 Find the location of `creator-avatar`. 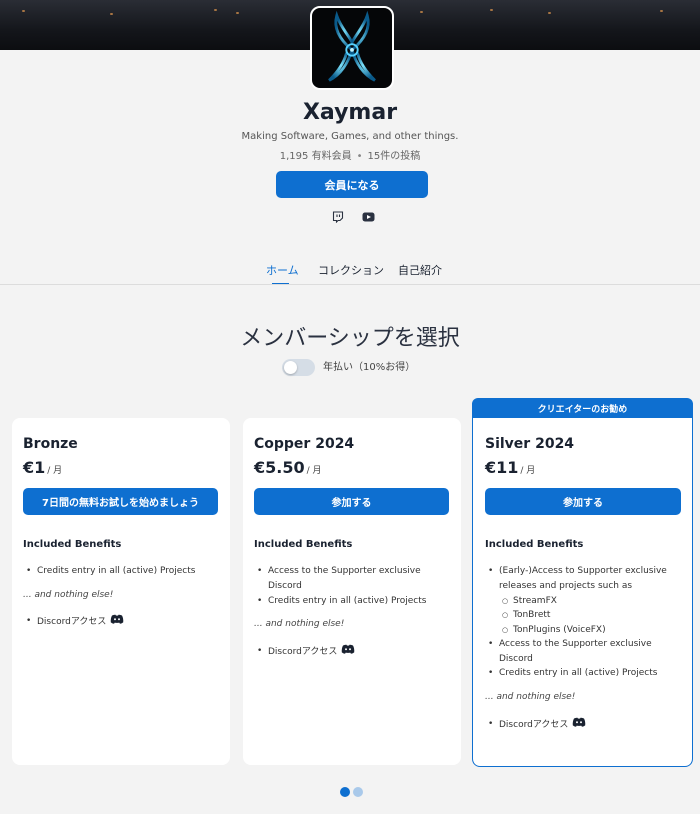

creator-avatar is located at coordinates (352, 48).